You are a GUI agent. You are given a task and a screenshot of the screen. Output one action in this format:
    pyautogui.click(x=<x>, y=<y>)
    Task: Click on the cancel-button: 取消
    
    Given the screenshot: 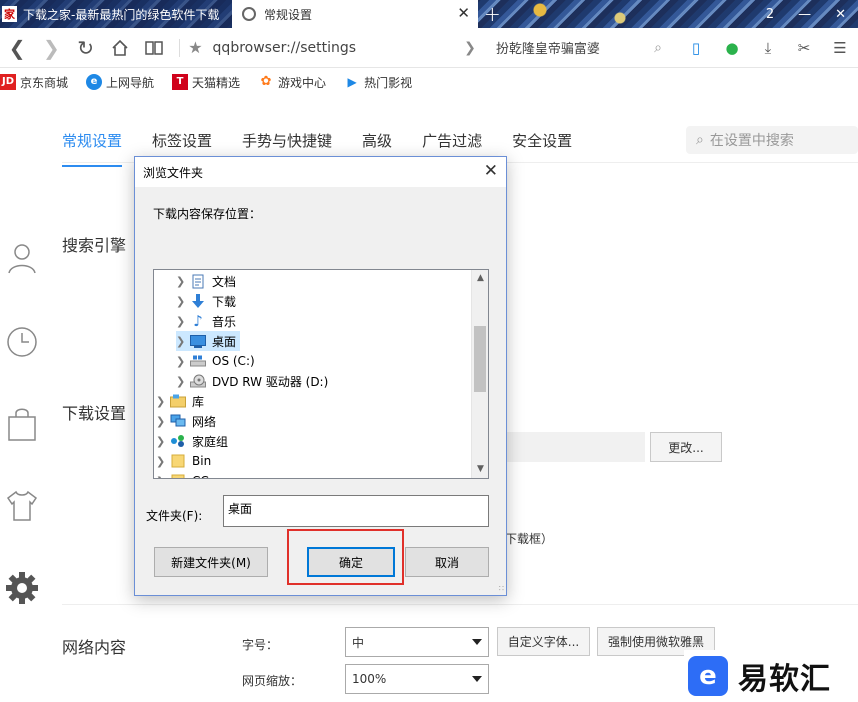 What is the action you would take?
    pyautogui.click(x=447, y=562)
    